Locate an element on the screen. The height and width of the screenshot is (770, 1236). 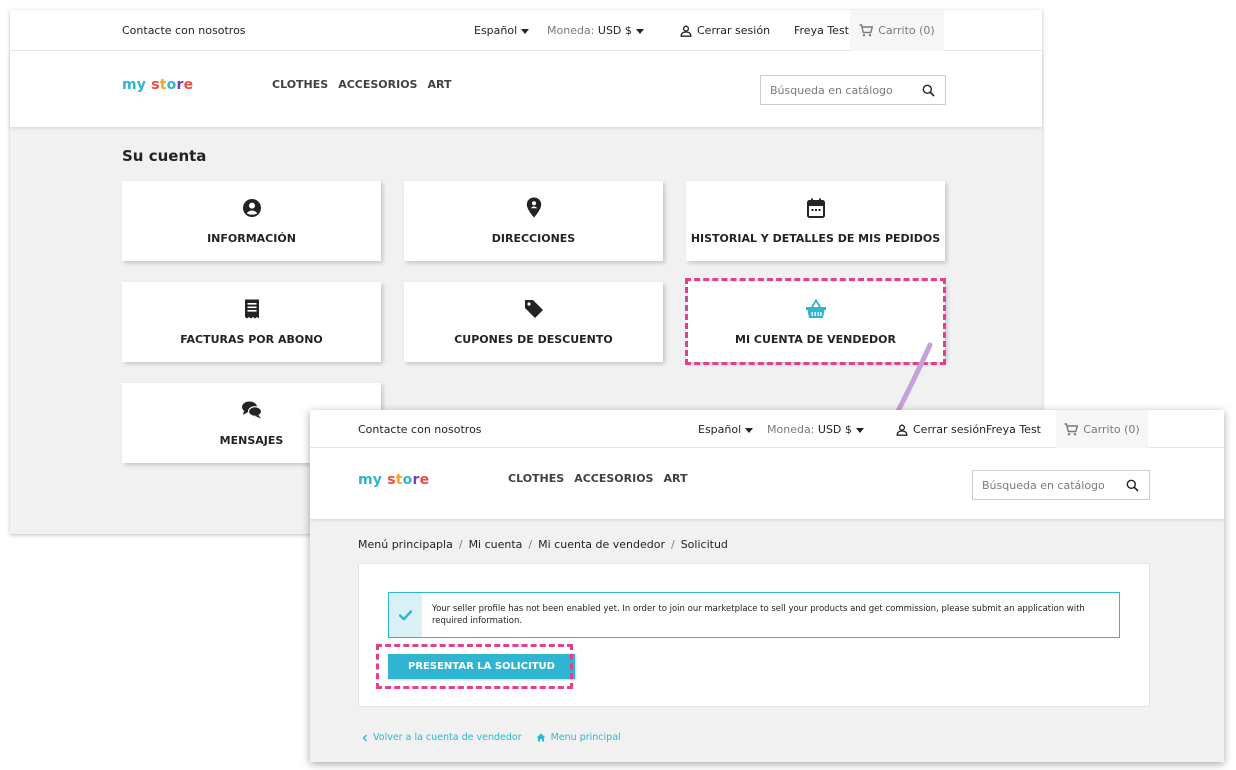
tile-label: CUPONES DE DESCUENTO is located at coordinates (533, 339).